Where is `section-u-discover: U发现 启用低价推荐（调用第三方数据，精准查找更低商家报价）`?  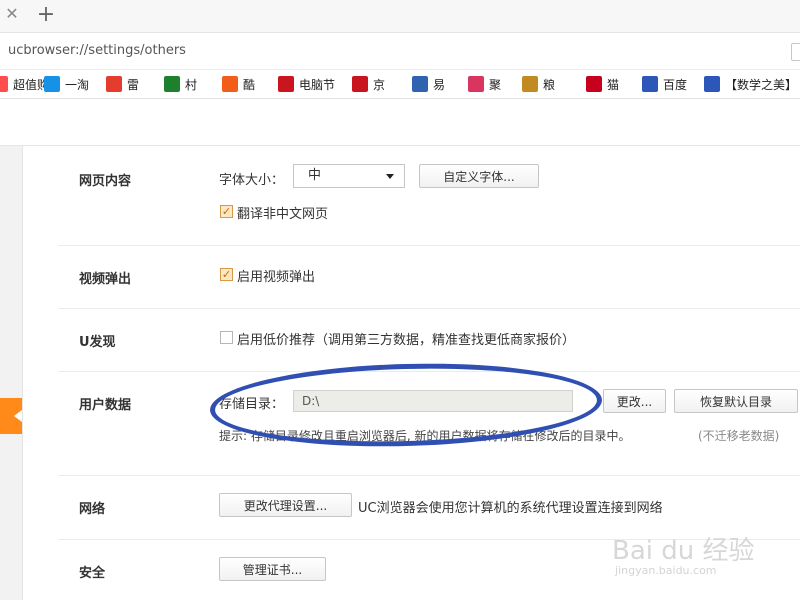
section-u-discover: U发现 启用低价推荐（调用第三方数据，精准查找更低商家报价） is located at coordinates (429, 340).